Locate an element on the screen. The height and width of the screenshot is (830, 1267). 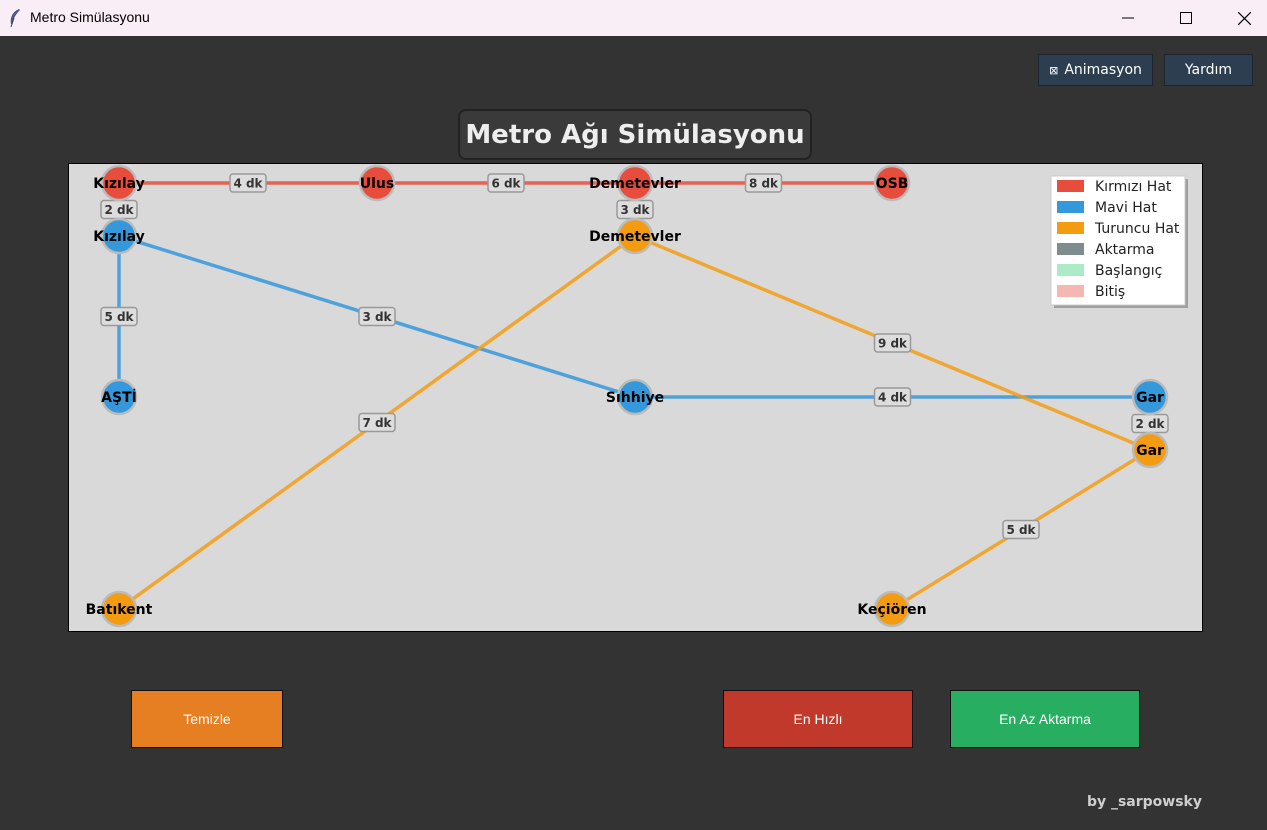
close-icon is located at coordinates (1244, 18).